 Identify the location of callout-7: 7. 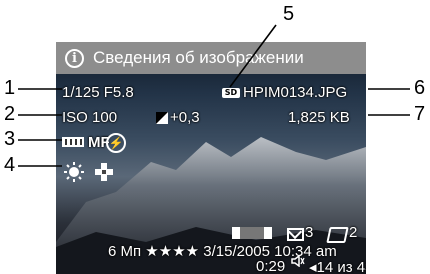
(420, 114).